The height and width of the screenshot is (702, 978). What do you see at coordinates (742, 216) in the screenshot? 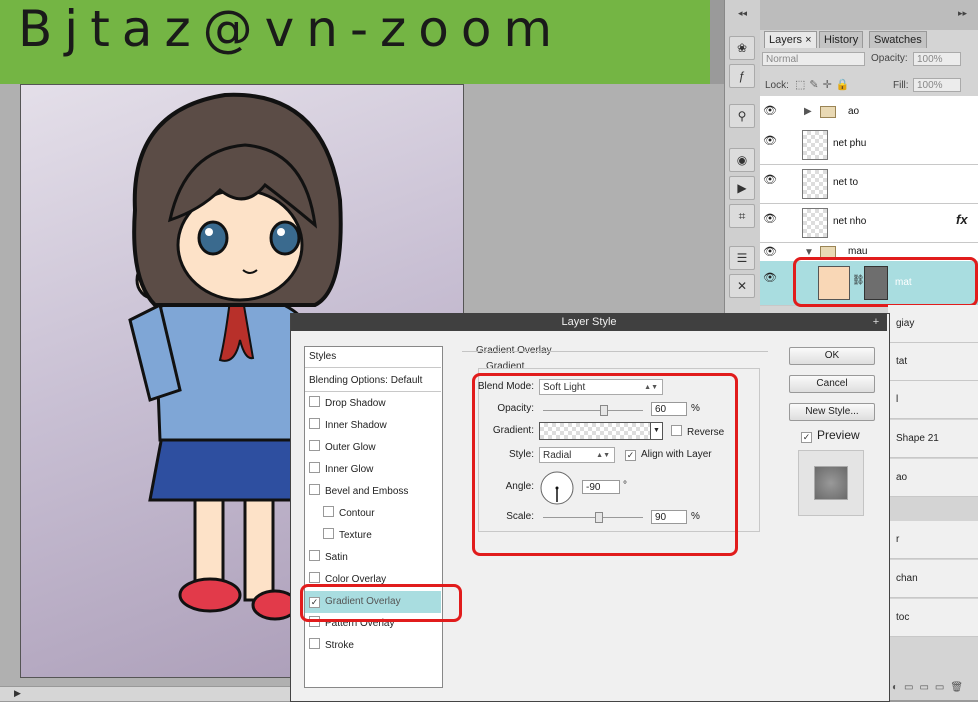
I see `transform-icon: ⌗` at bounding box center [742, 216].